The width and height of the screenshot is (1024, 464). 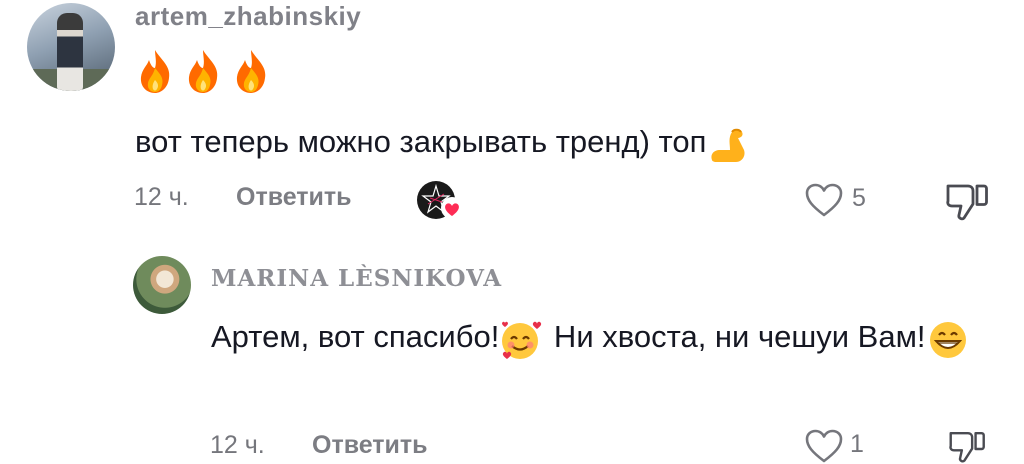 I want to click on reply-timestamp: 12 ч., so click(x=237, y=445).